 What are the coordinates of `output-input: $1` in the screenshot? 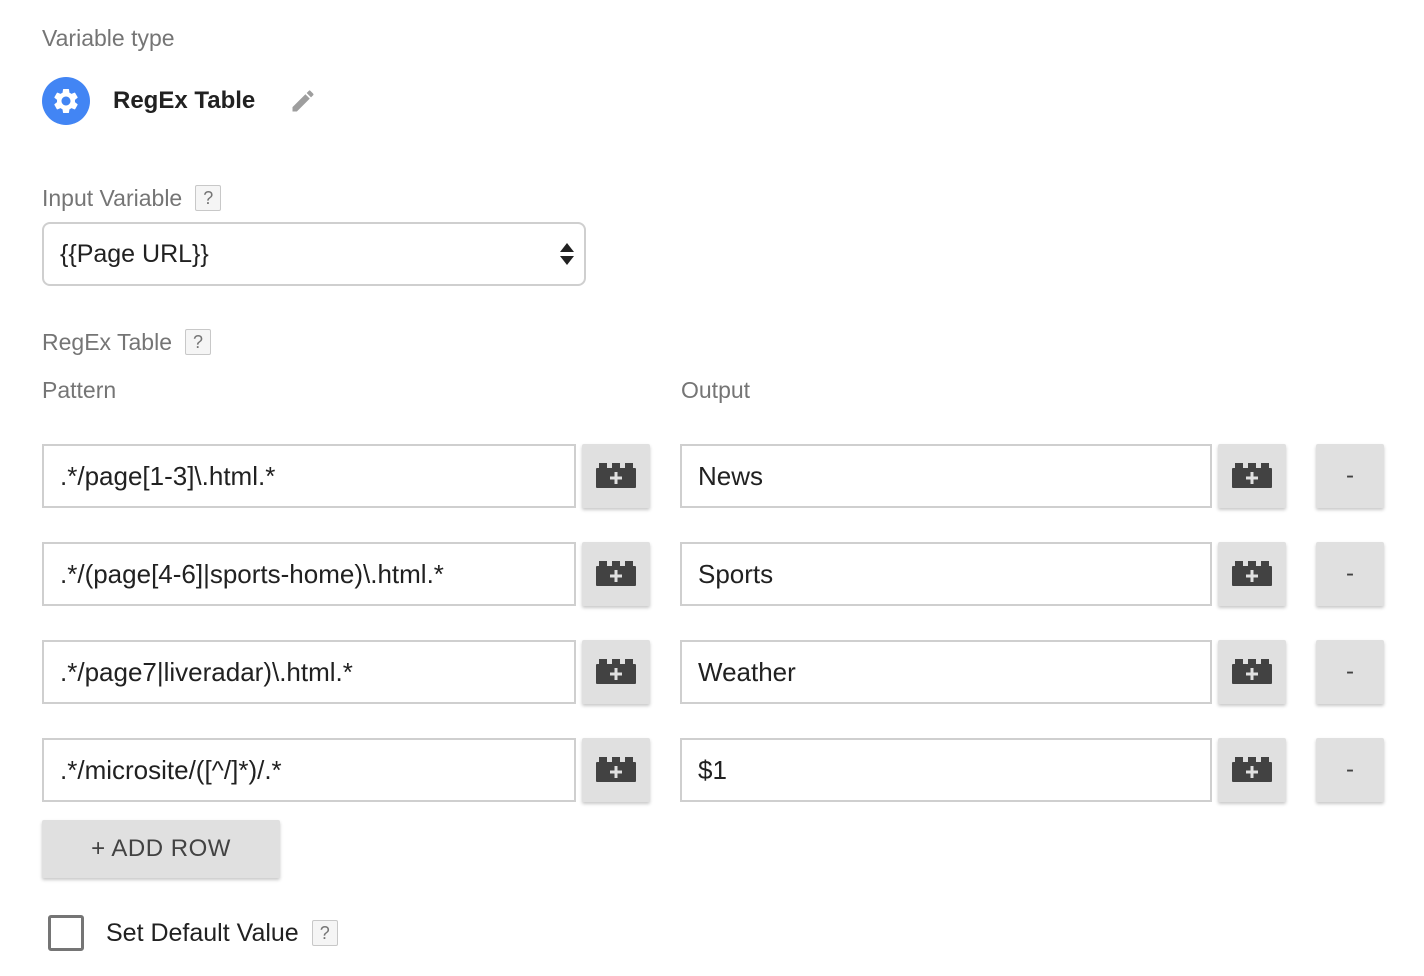 It's located at (946, 770).